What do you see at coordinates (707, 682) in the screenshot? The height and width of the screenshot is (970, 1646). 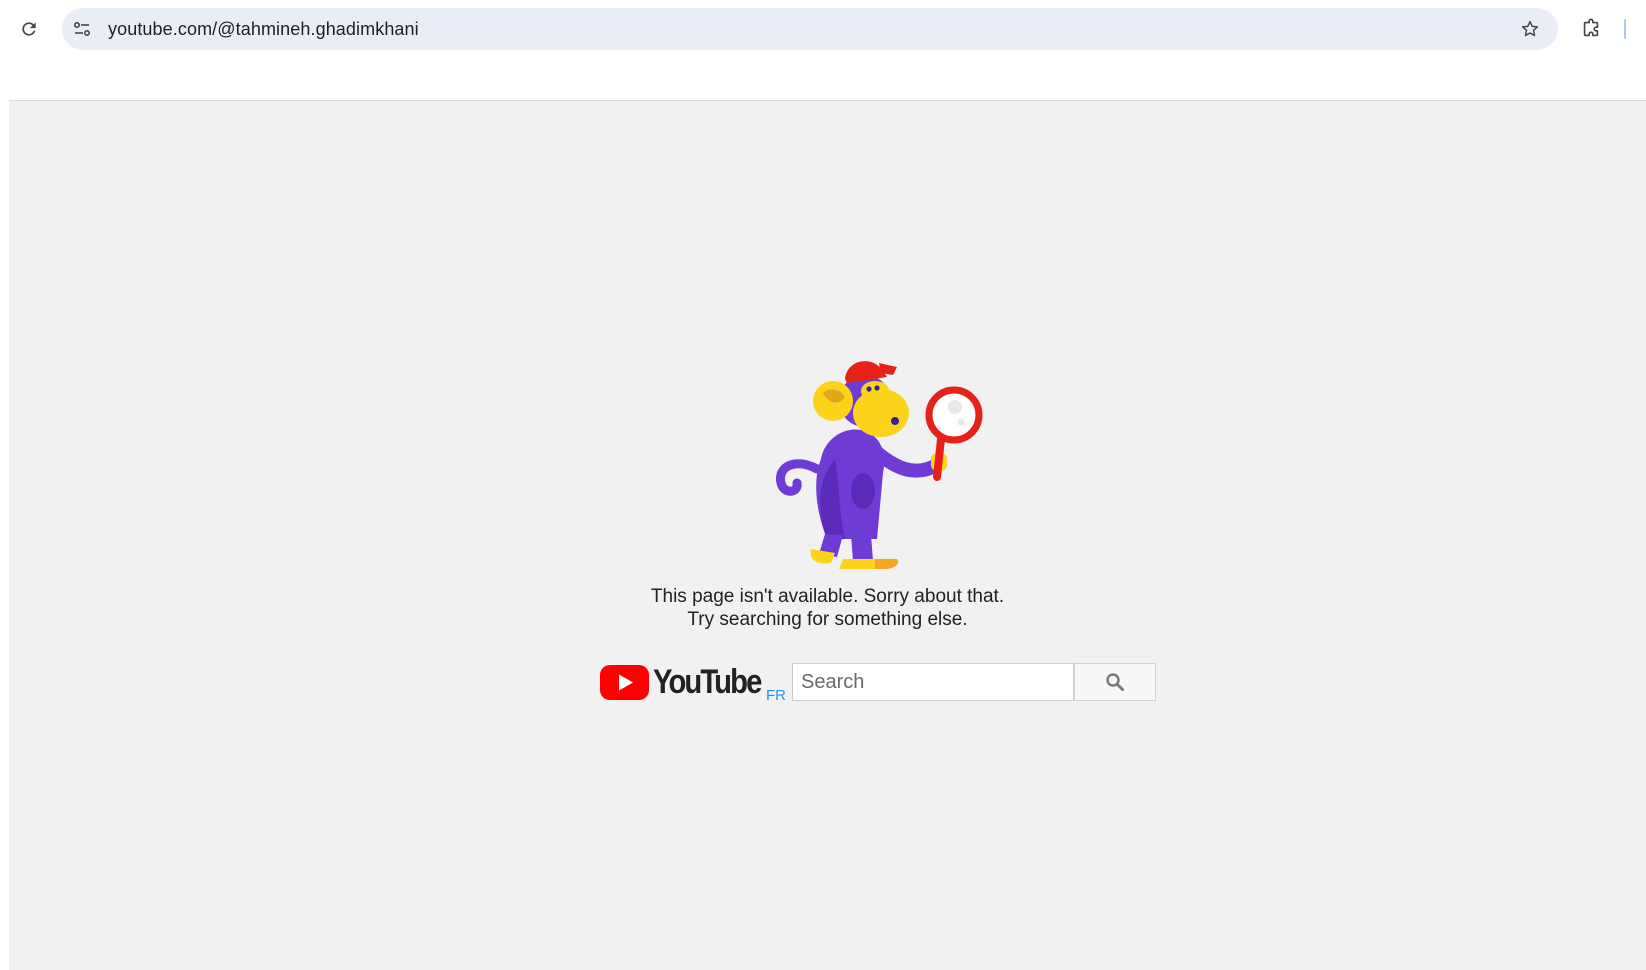 I see `youtube-wordmark: YouTube` at bounding box center [707, 682].